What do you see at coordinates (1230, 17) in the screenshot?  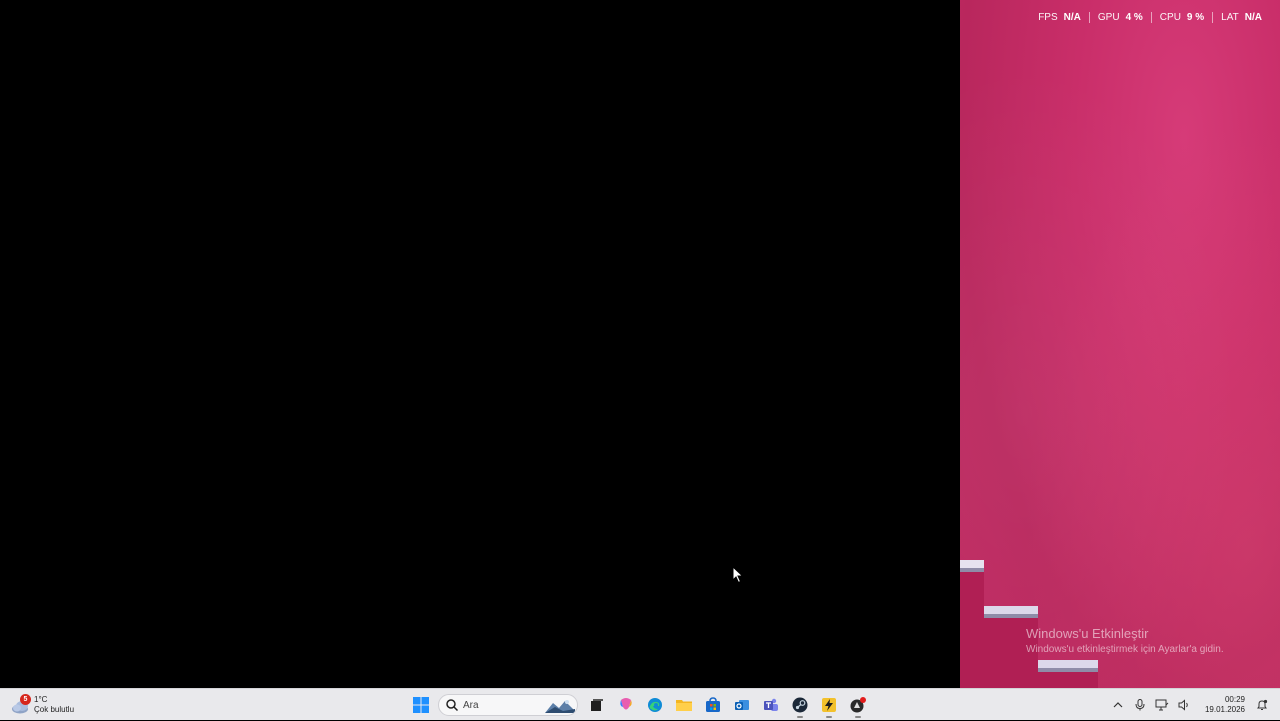 I see `lat-label: LAT` at bounding box center [1230, 17].